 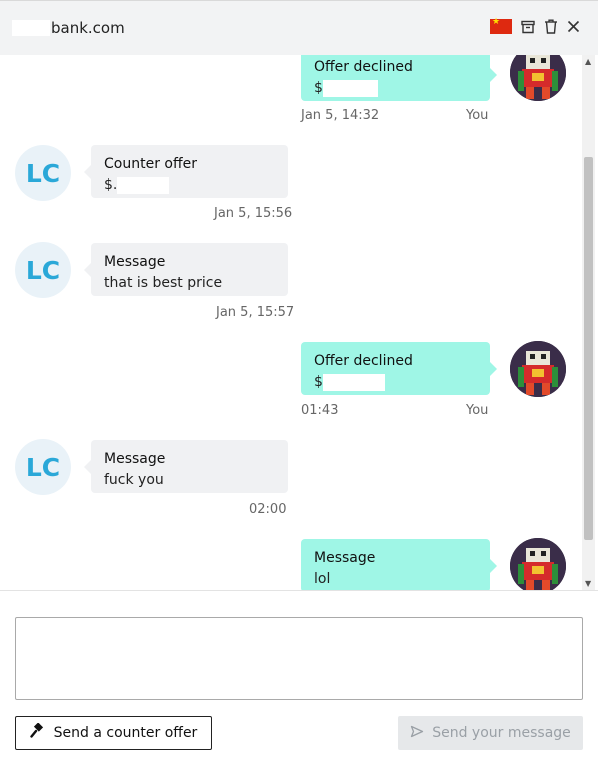 What do you see at coordinates (340, 115) in the screenshot?
I see `message-time: Jan 5, 14:32` at bounding box center [340, 115].